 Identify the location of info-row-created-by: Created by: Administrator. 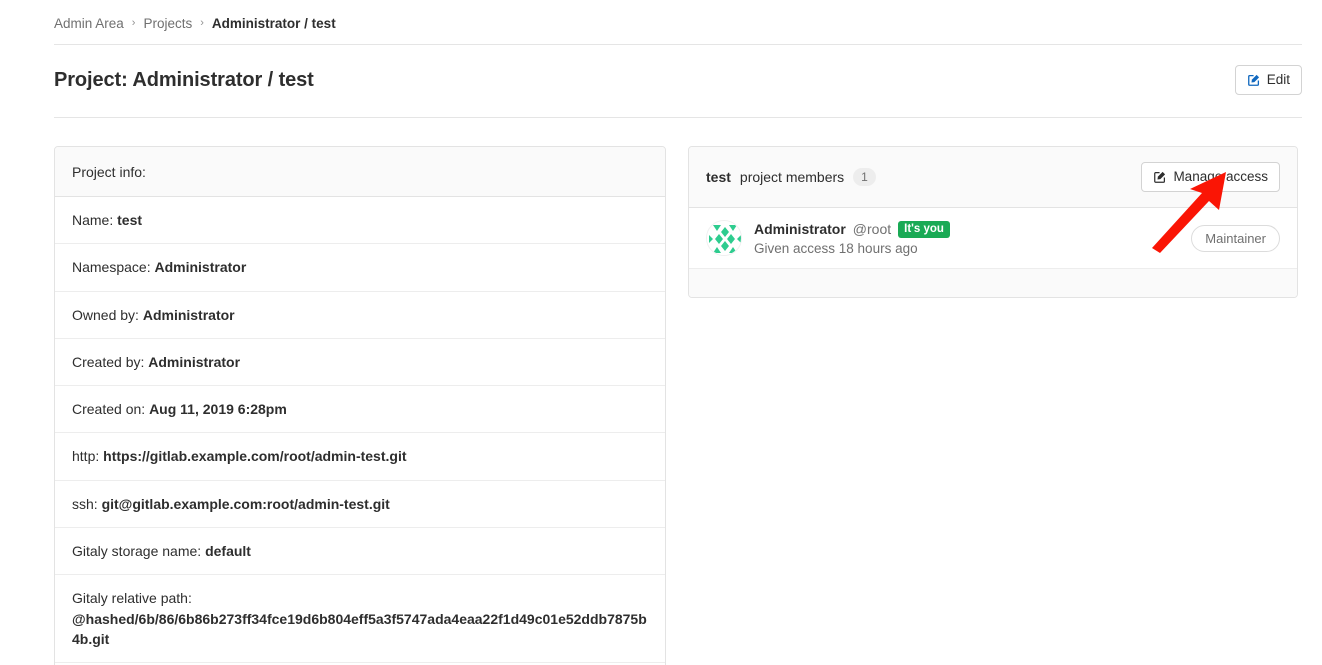
(360, 363).